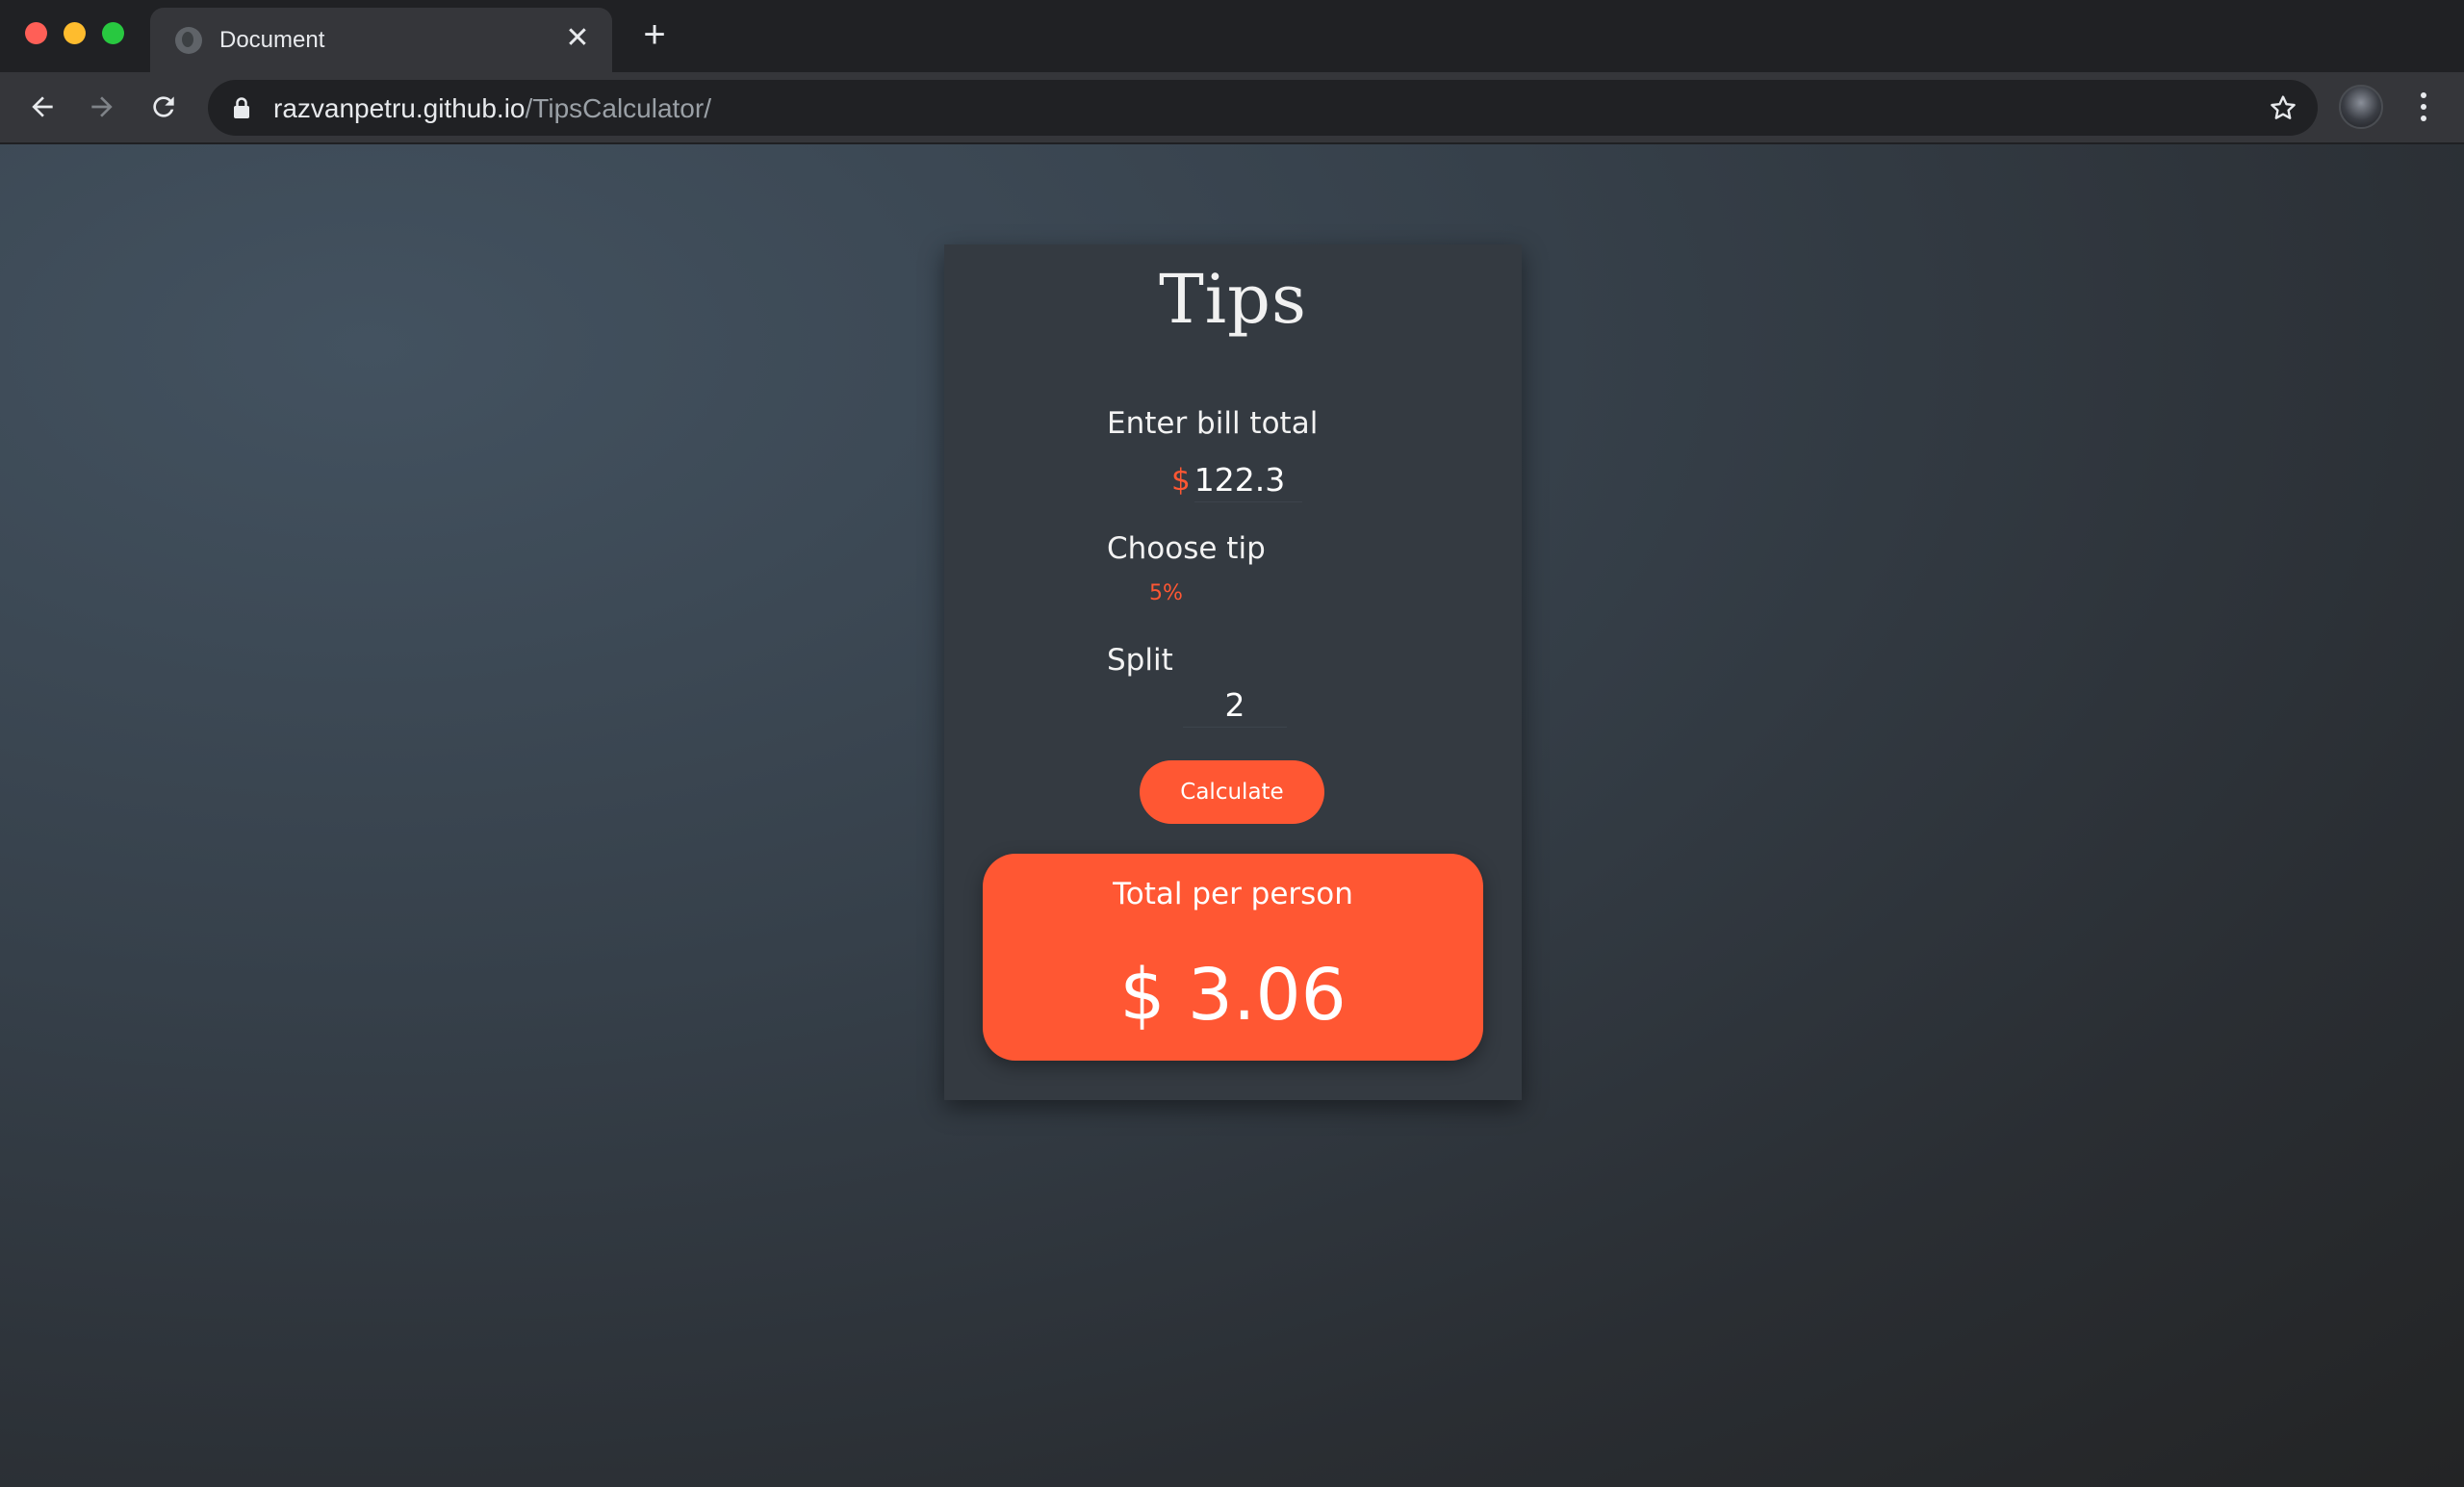 The height and width of the screenshot is (1487, 2464). What do you see at coordinates (113, 33) in the screenshot?
I see `maximize-window-button` at bounding box center [113, 33].